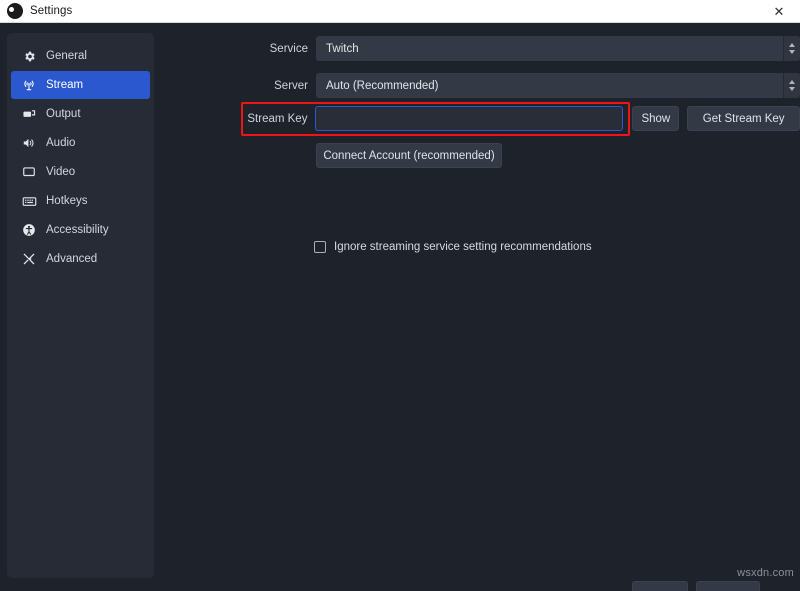 The height and width of the screenshot is (591, 800). What do you see at coordinates (291, 85) in the screenshot?
I see `server-label: Server` at bounding box center [291, 85].